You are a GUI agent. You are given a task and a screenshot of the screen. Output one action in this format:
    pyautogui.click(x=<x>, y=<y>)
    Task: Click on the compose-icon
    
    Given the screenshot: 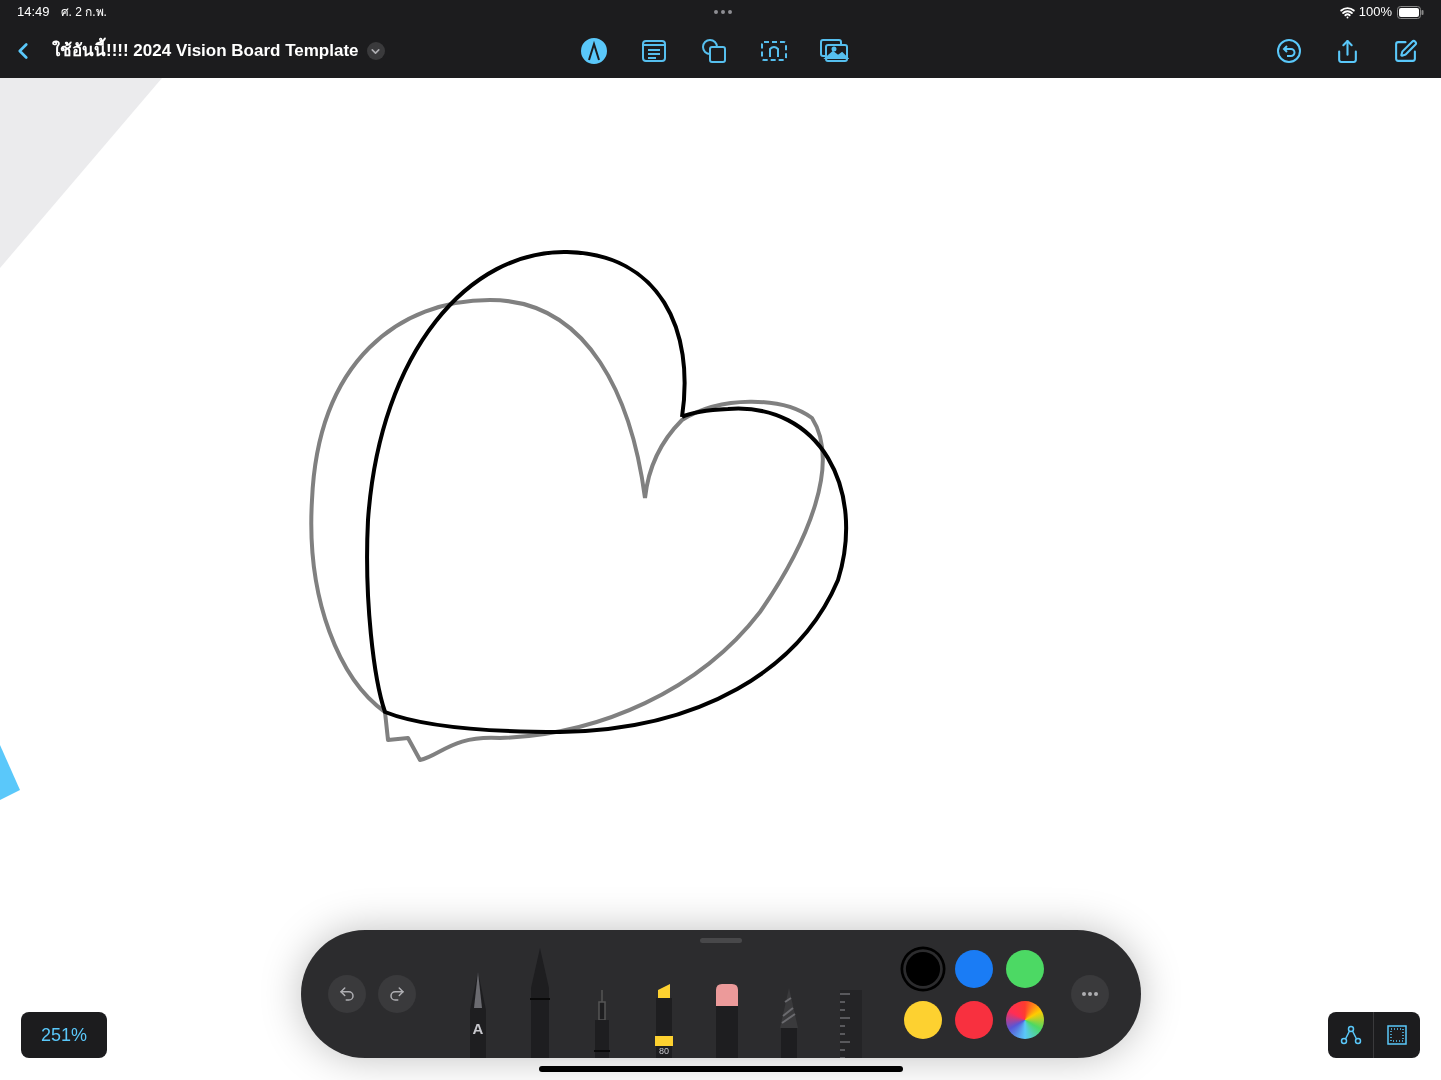 What is the action you would take?
    pyautogui.click(x=1405, y=51)
    